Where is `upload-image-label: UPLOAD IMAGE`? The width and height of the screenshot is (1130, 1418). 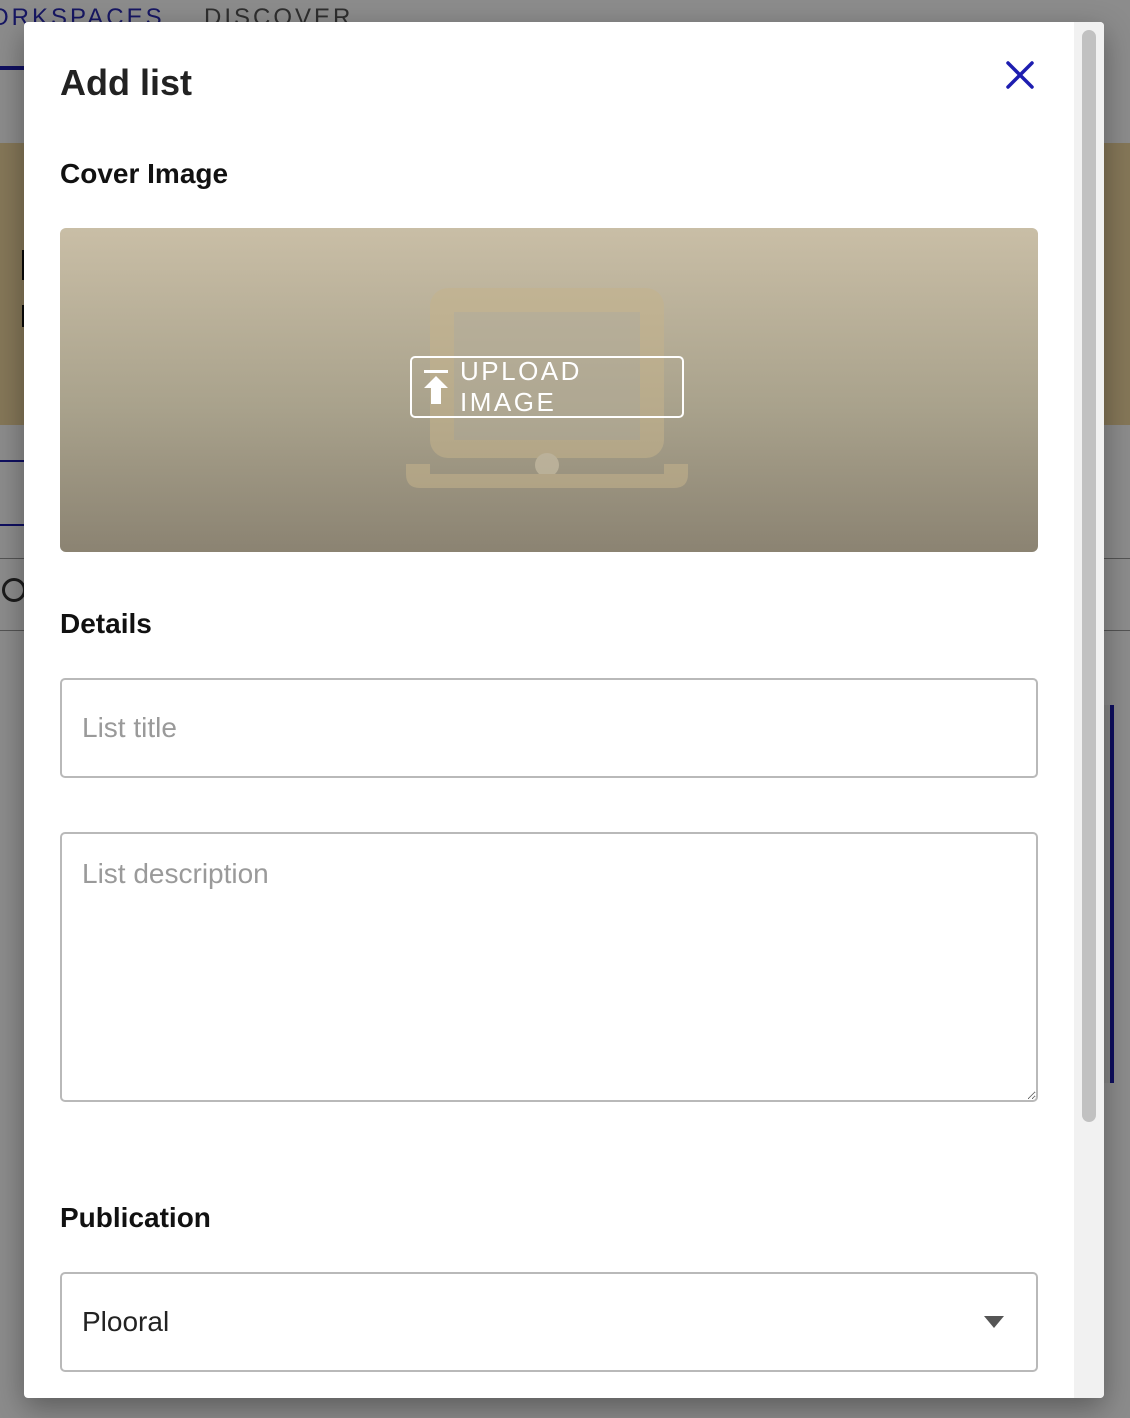 upload-image-label: UPLOAD IMAGE is located at coordinates (521, 386).